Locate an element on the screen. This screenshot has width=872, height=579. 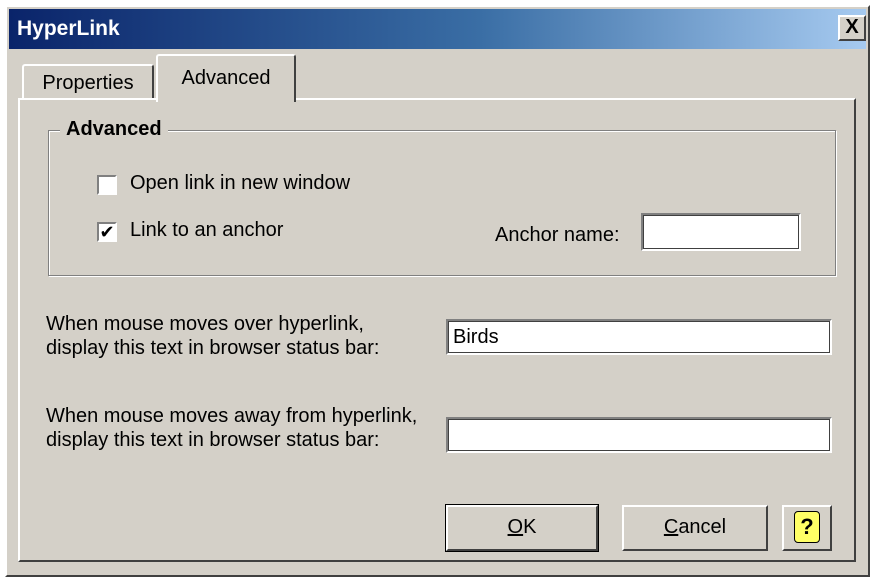
status-away-label-line2: display this text in browser status bar: is located at coordinates (213, 440).